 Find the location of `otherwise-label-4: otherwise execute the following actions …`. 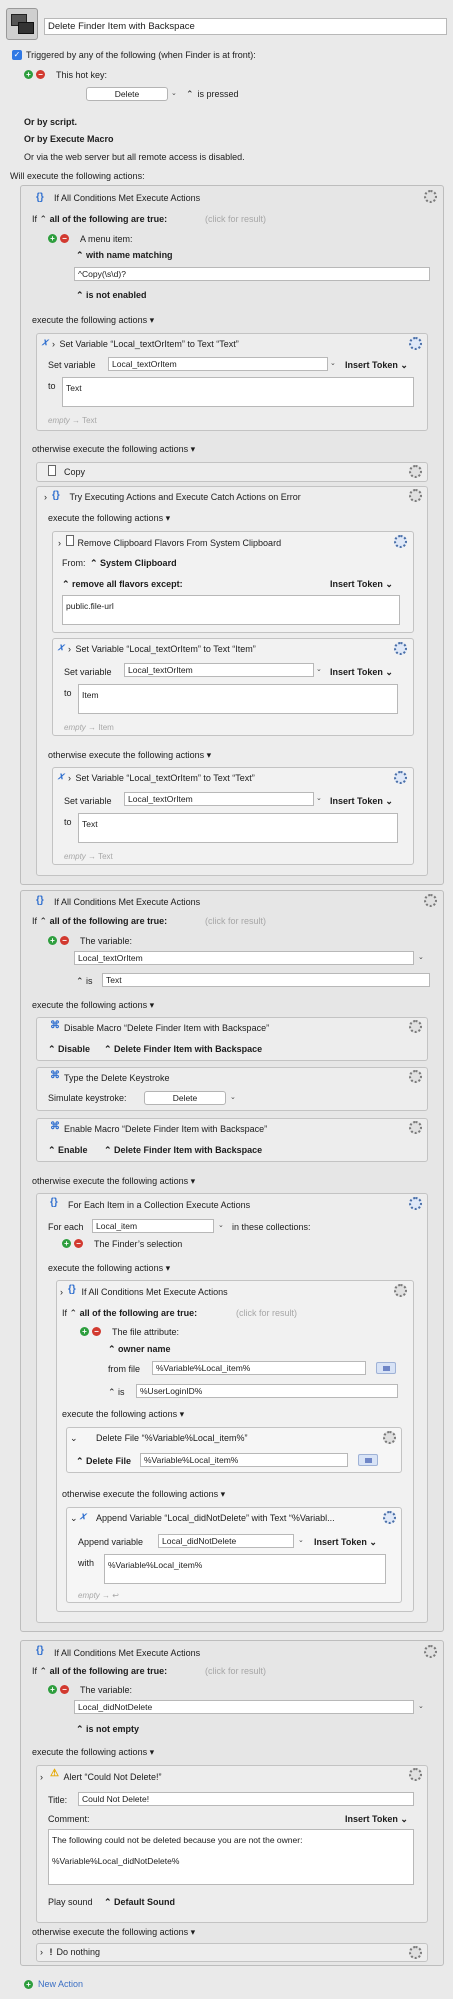

otherwise-label-4: otherwise execute the following actions … is located at coordinates (113, 1932).